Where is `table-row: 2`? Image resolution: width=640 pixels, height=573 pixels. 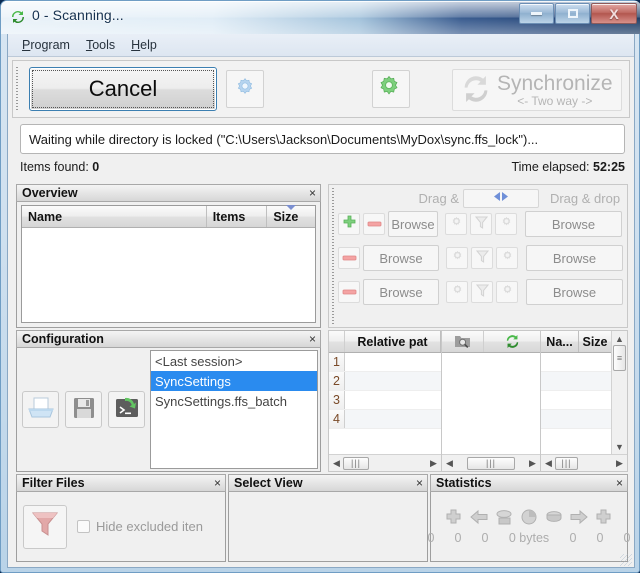 table-row: 2 is located at coordinates (385, 381).